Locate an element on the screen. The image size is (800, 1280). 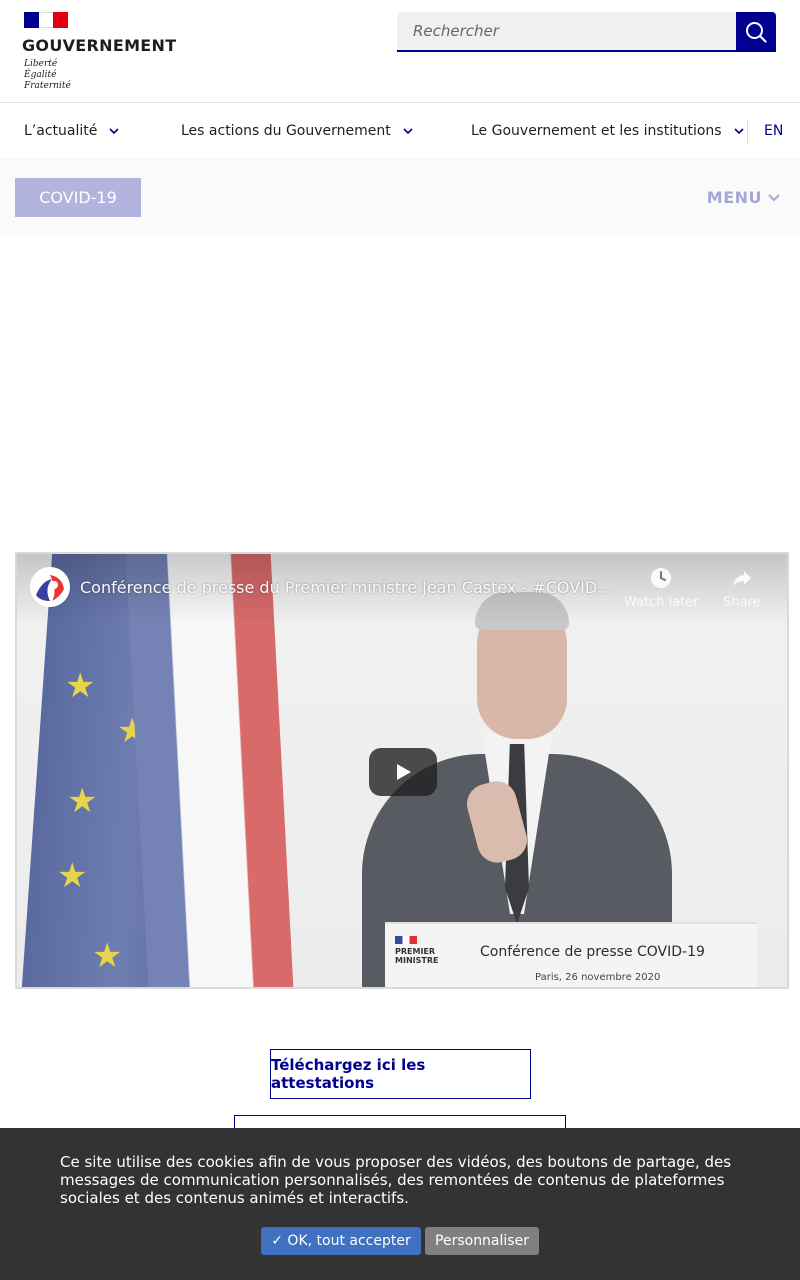
nav-item-institutions: Le Gouvernement et les institutions is located at coordinates (607, 131).